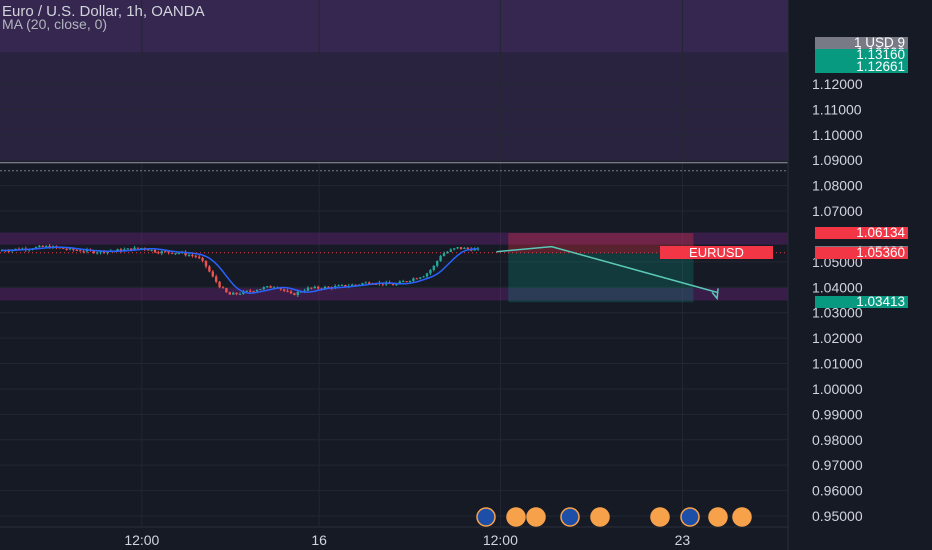 The width and height of the screenshot is (932, 550). Describe the element at coordinates (837, 338) in the screenshot. I see `price-tick-label: 1.02000` at that location.